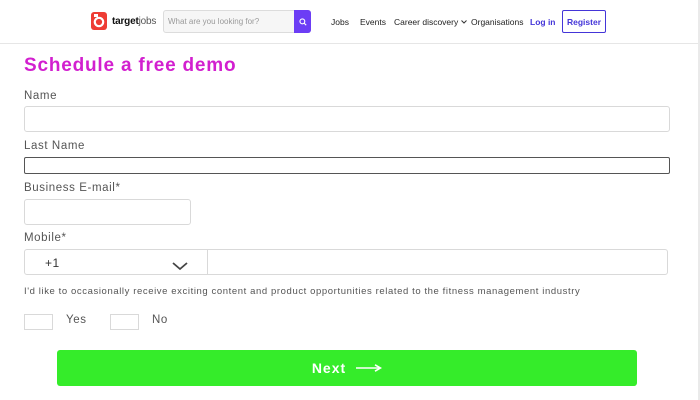  What do you see at coordinates (38, 322) in the screenshot?
I see `yes-checkbox` at bounding box center [38, 322].